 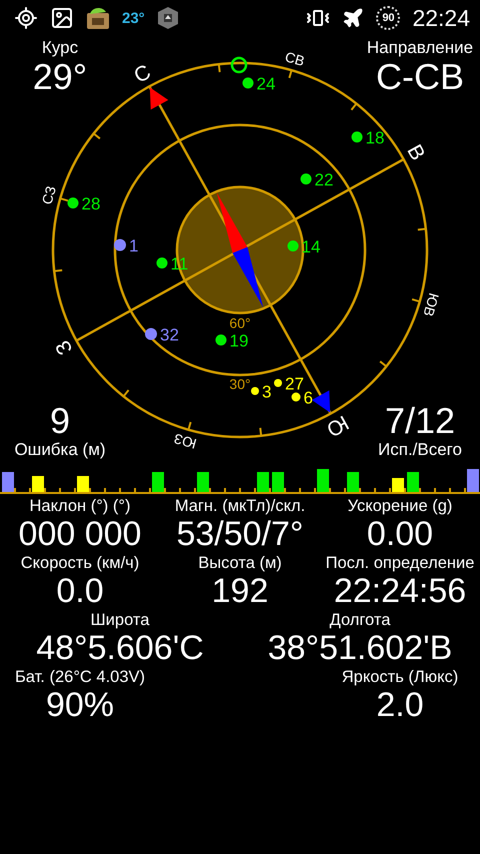 I want to click on toolbox-icon, so click(x=98, y=18).